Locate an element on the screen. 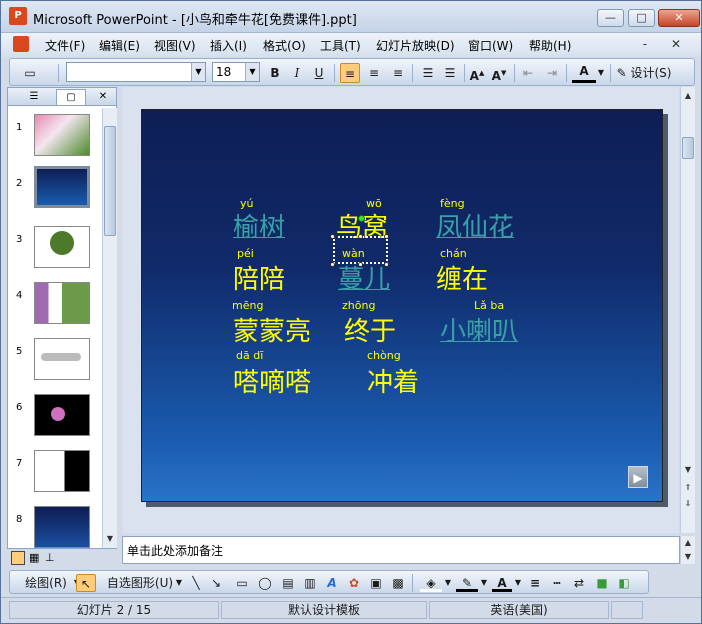  italic-button: I is located at coordinates (297, 73).